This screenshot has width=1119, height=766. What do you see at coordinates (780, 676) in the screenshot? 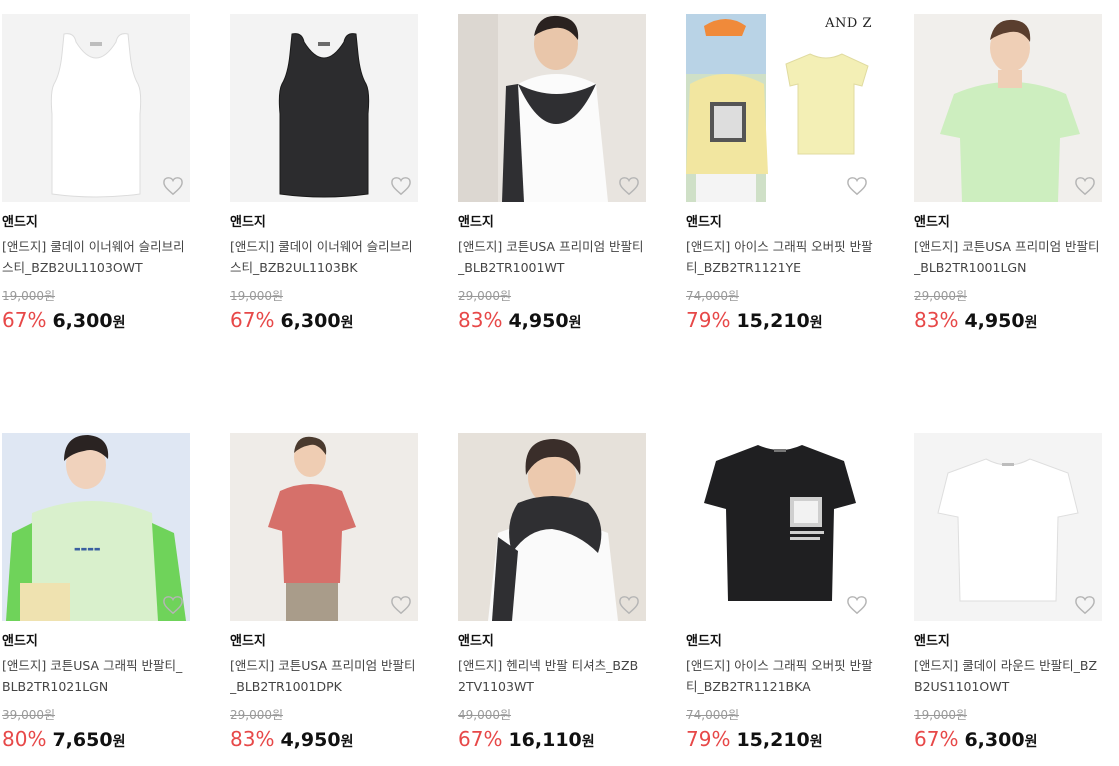
I see `product-name: [앤드지] 아이스 그래픽 오버핏 반팔티_BZB2TR1121BKA` at bounding box center [780, 676].